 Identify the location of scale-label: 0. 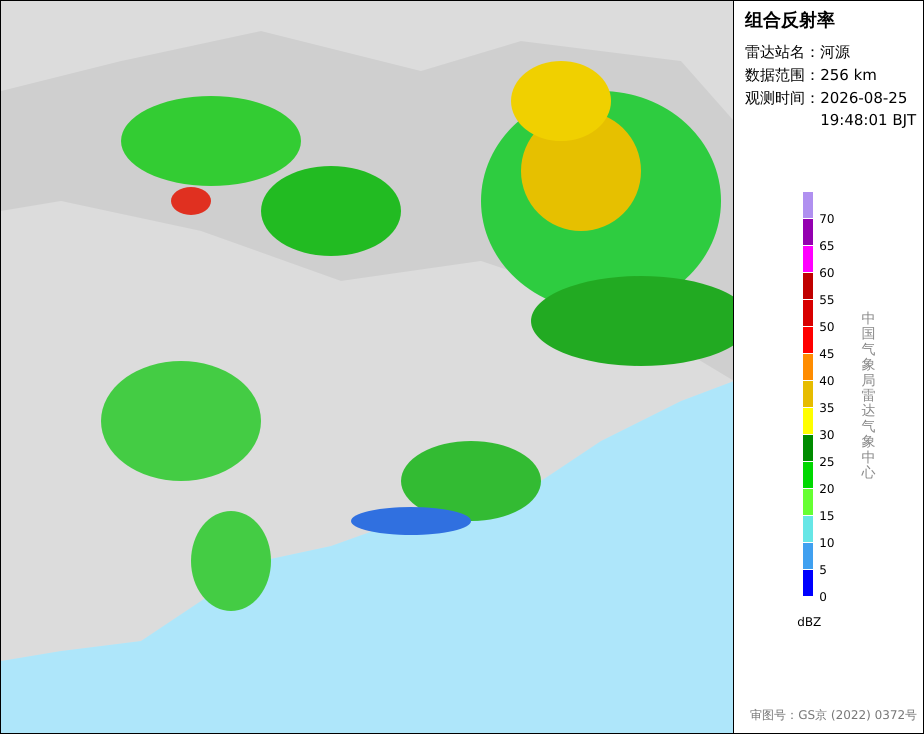
(823, 596).